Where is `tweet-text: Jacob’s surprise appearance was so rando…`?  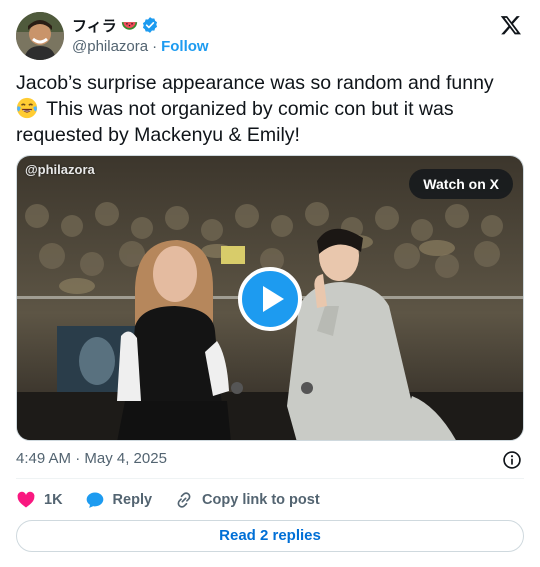
tweet-text: Jacob’s surprise appearance was so rando… is located at coordinates (270, 109).